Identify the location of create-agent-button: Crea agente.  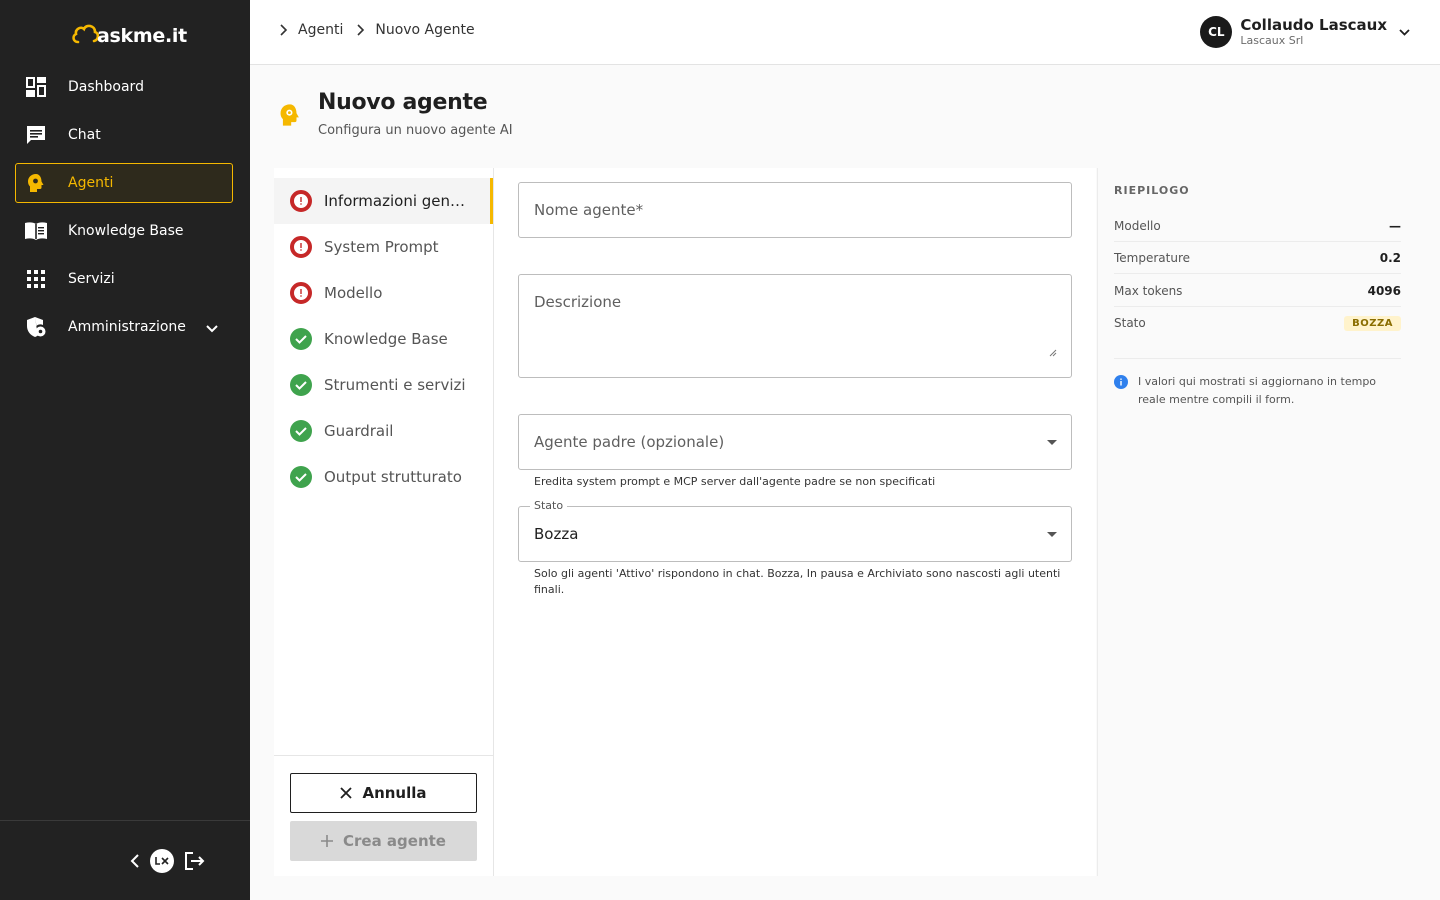
(383, 841).